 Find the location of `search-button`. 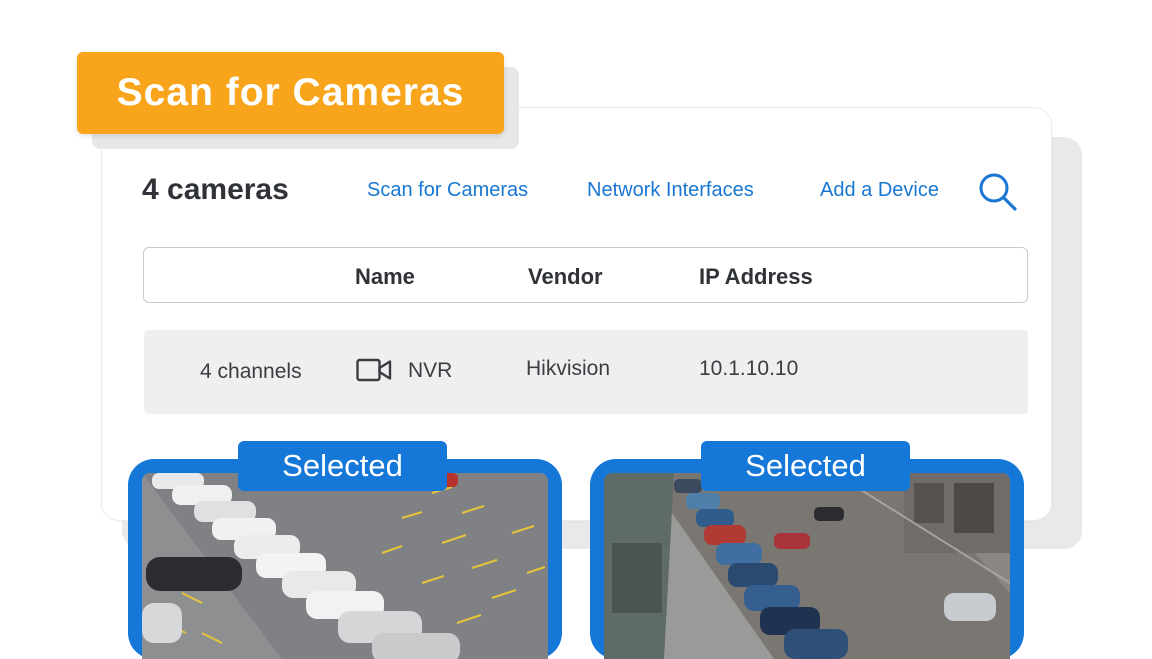

search-button is located at coordinates (998, 192).